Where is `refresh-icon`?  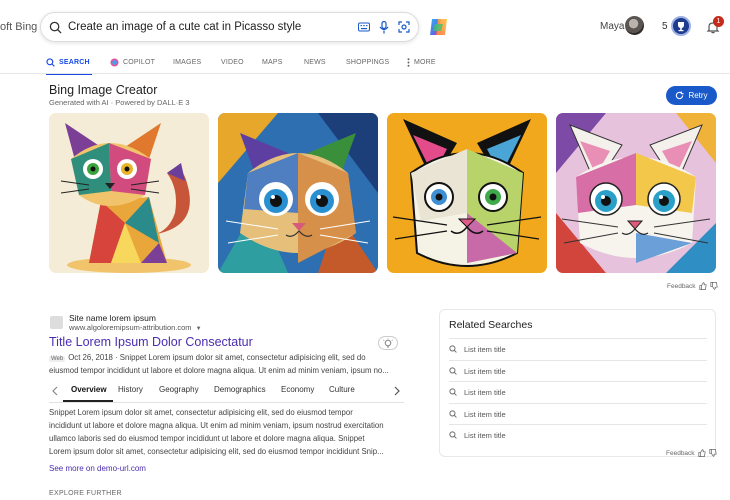
refresh-icon is located at coordinates (679, 95).